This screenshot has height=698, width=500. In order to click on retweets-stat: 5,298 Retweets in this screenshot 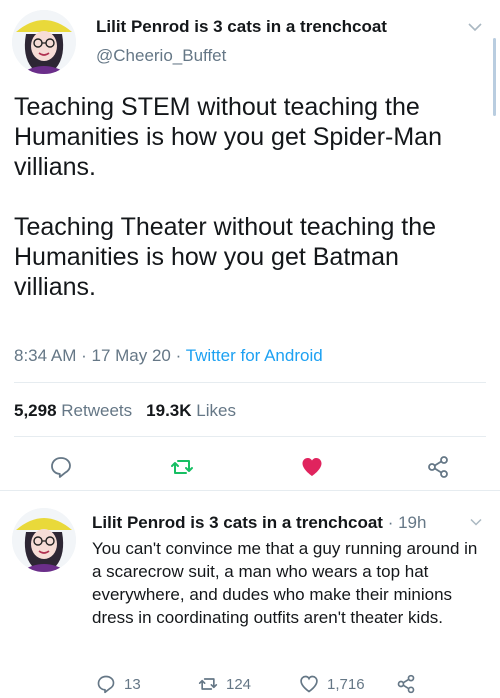, I will do `click(73, 410)`.